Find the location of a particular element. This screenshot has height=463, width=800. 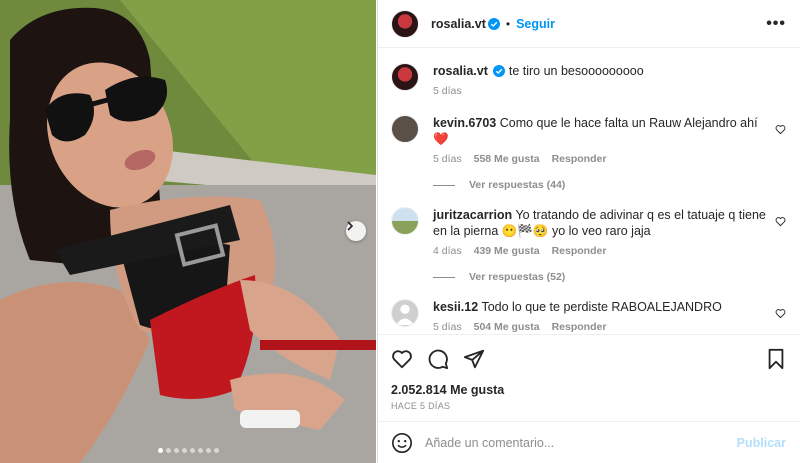

comment-username: juritzacarrion is located at coordinates (472, 215).